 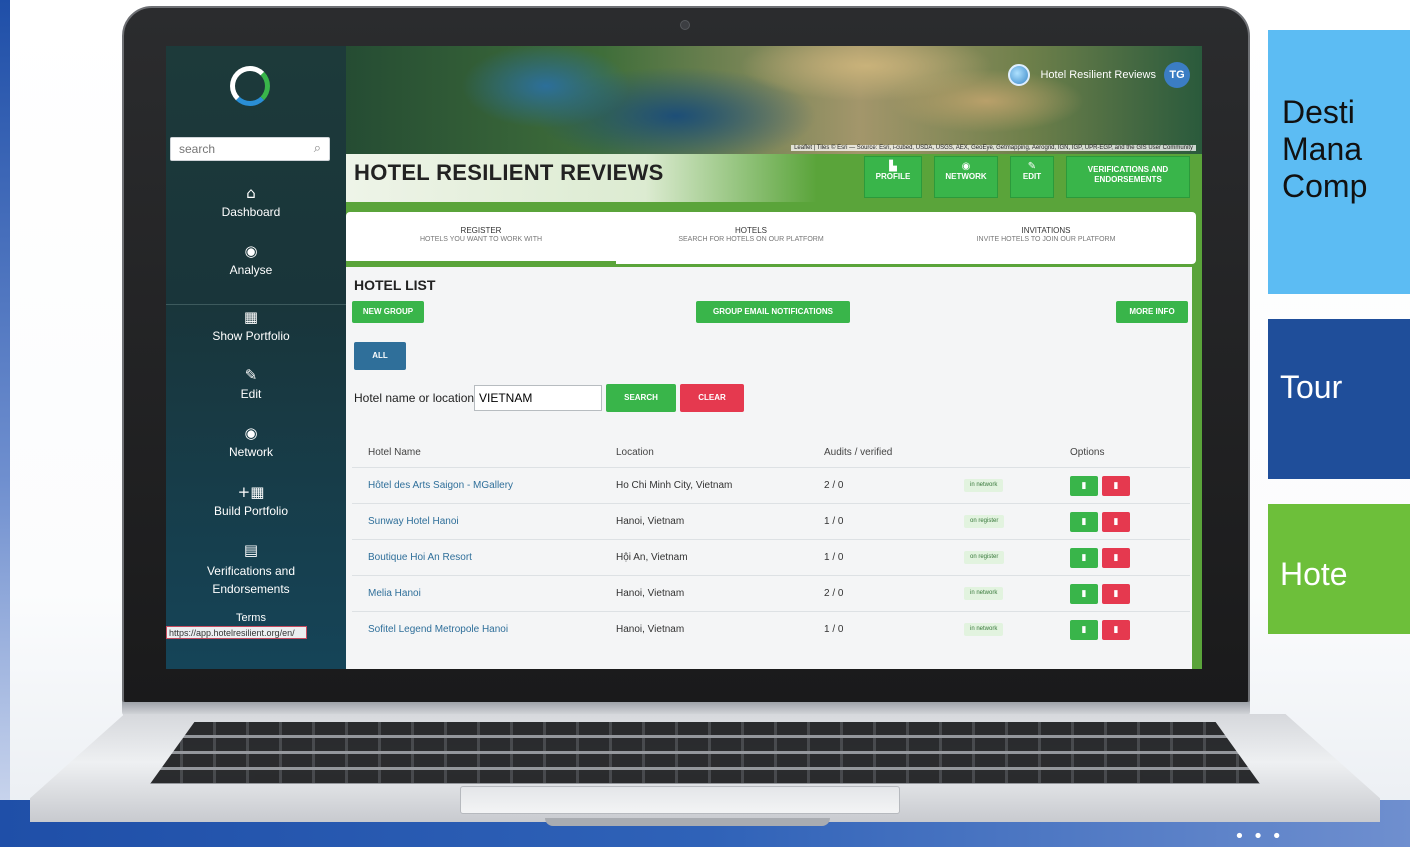 I want to click on sidebar-item-network: ◉ Network, so click(x=251, y=441).